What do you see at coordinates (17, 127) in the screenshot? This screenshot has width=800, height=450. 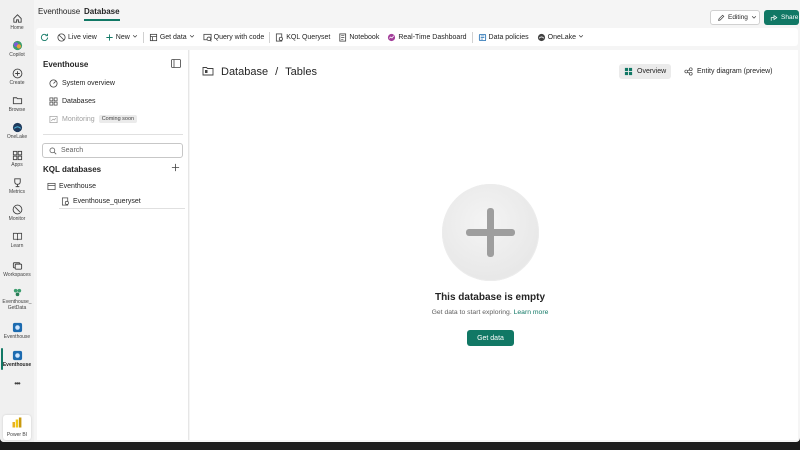 I see `onelake-icon` at bounding box center [17, 127].